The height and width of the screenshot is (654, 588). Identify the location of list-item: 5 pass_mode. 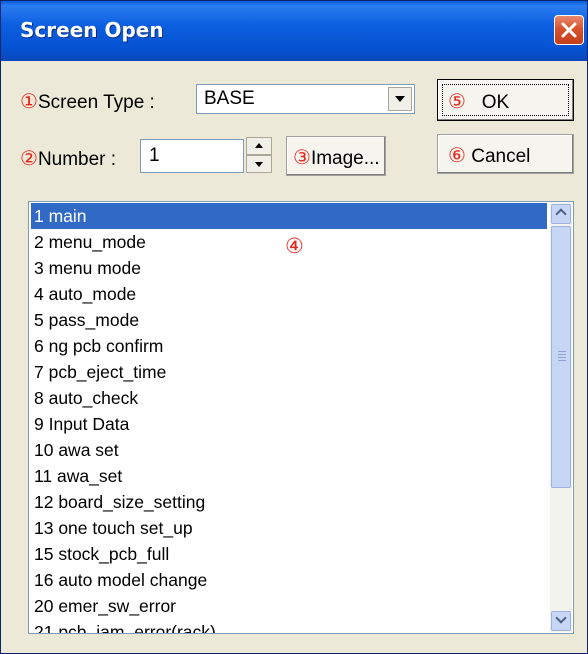
(289, 320).